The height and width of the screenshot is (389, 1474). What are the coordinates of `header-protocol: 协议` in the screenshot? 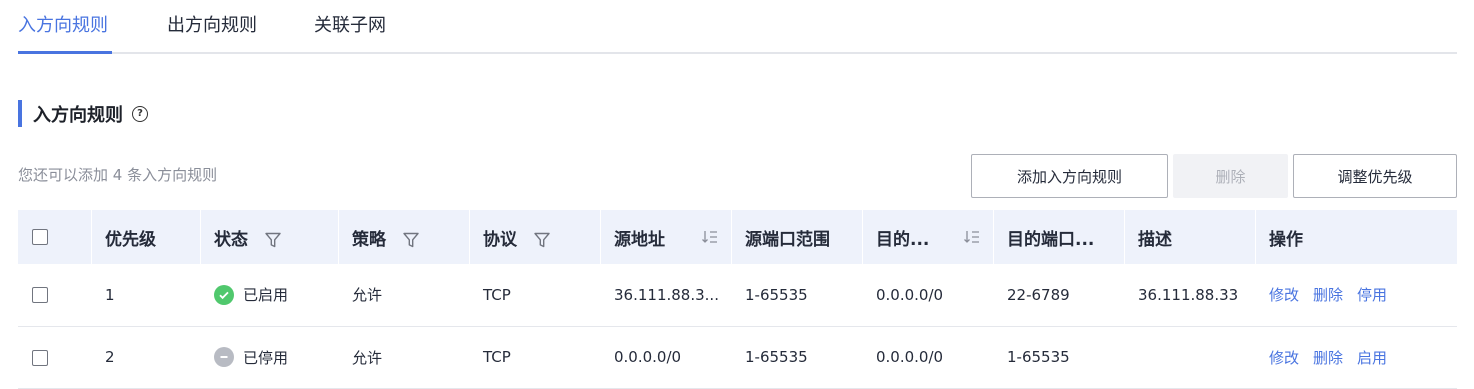 It's located at (534, 237).